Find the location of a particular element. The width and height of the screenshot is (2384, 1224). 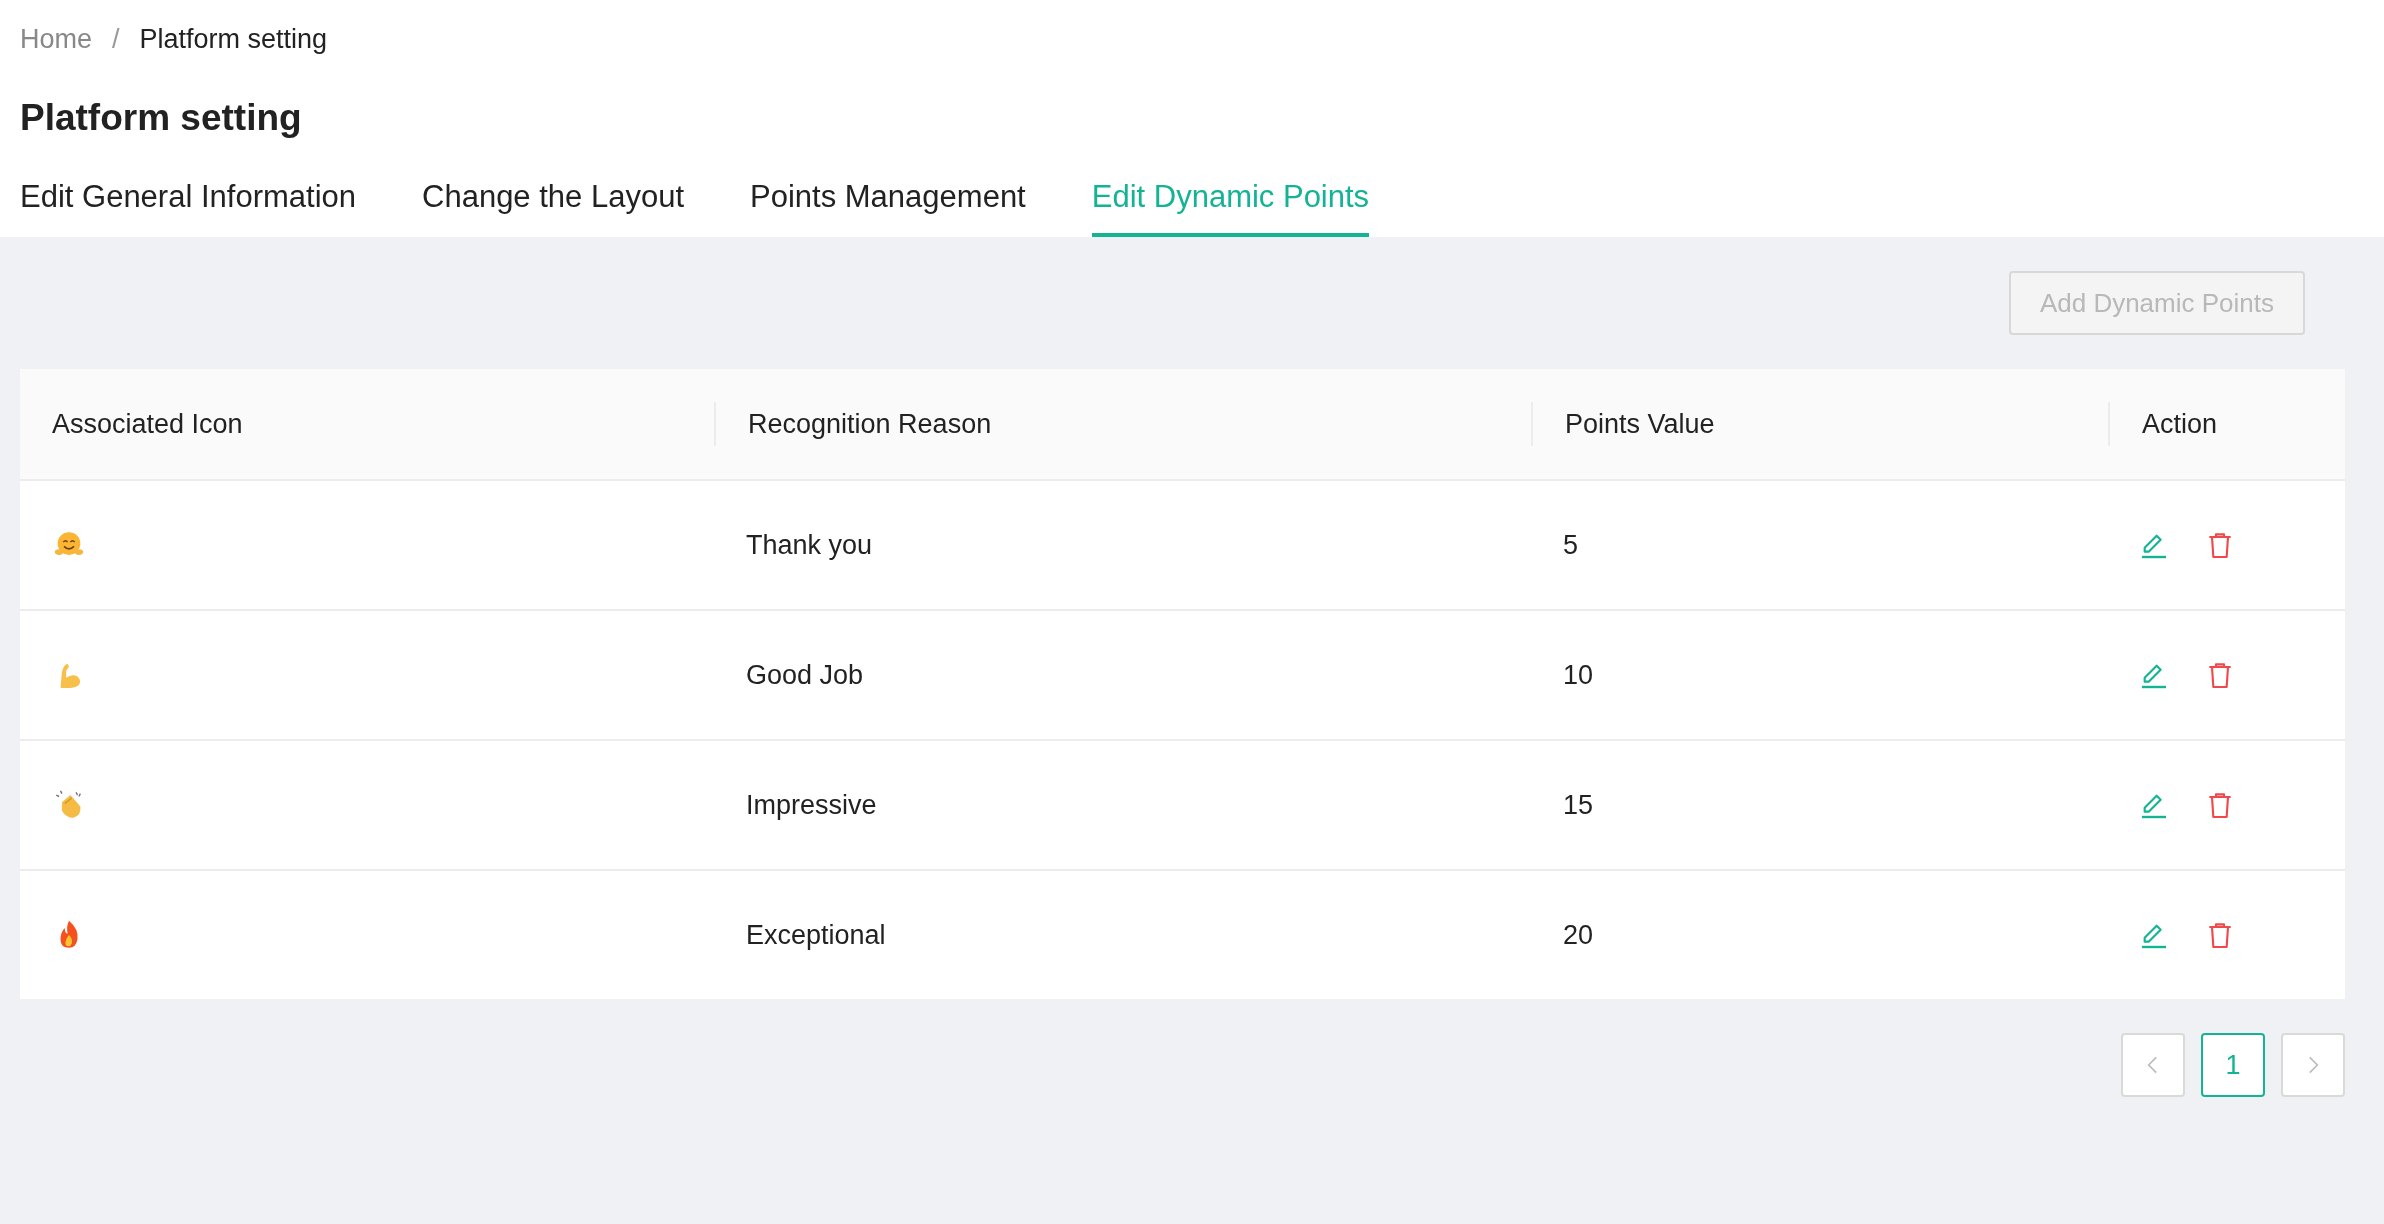

table-cell: Impressive is located at coordinates (811, 805).